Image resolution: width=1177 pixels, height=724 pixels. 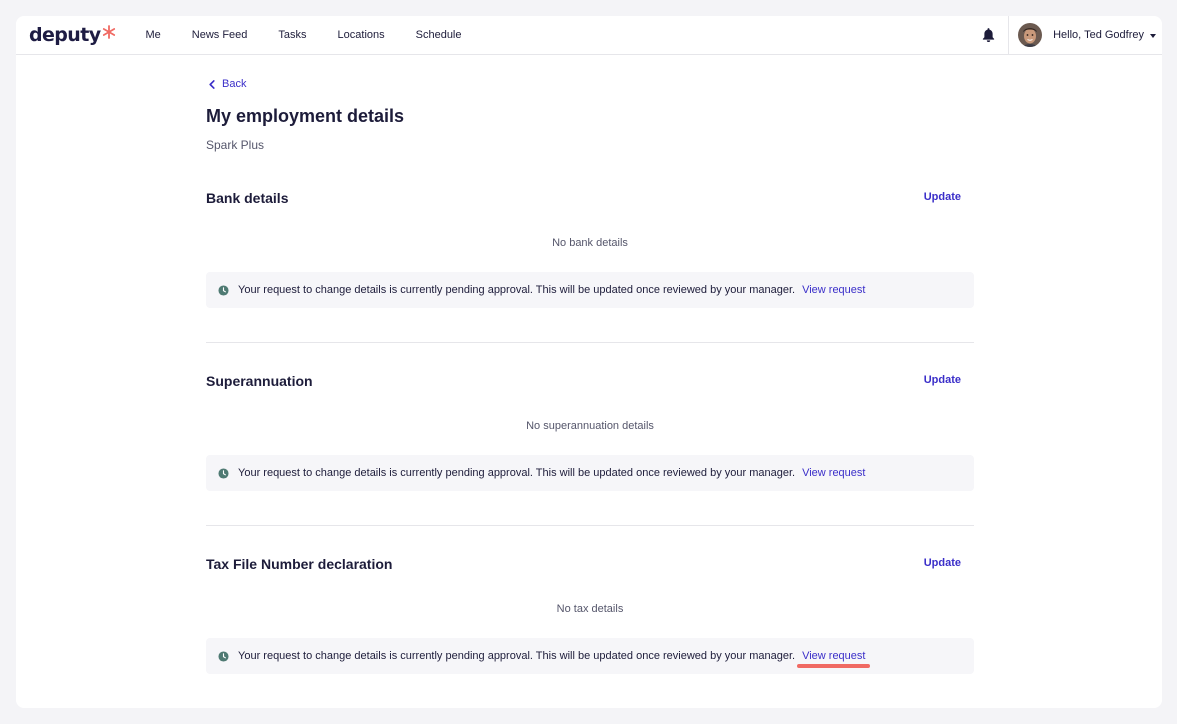 I want to click on section-title: Bank details, so click(x=247, y=198).